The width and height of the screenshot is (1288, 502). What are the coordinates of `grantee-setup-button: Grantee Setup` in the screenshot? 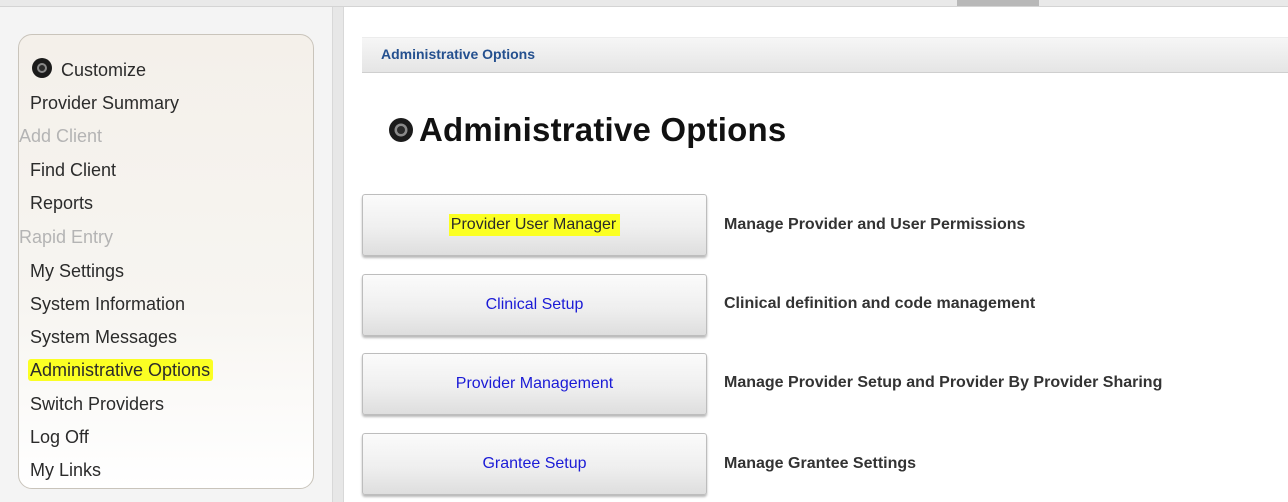 It's located at (534, 464).